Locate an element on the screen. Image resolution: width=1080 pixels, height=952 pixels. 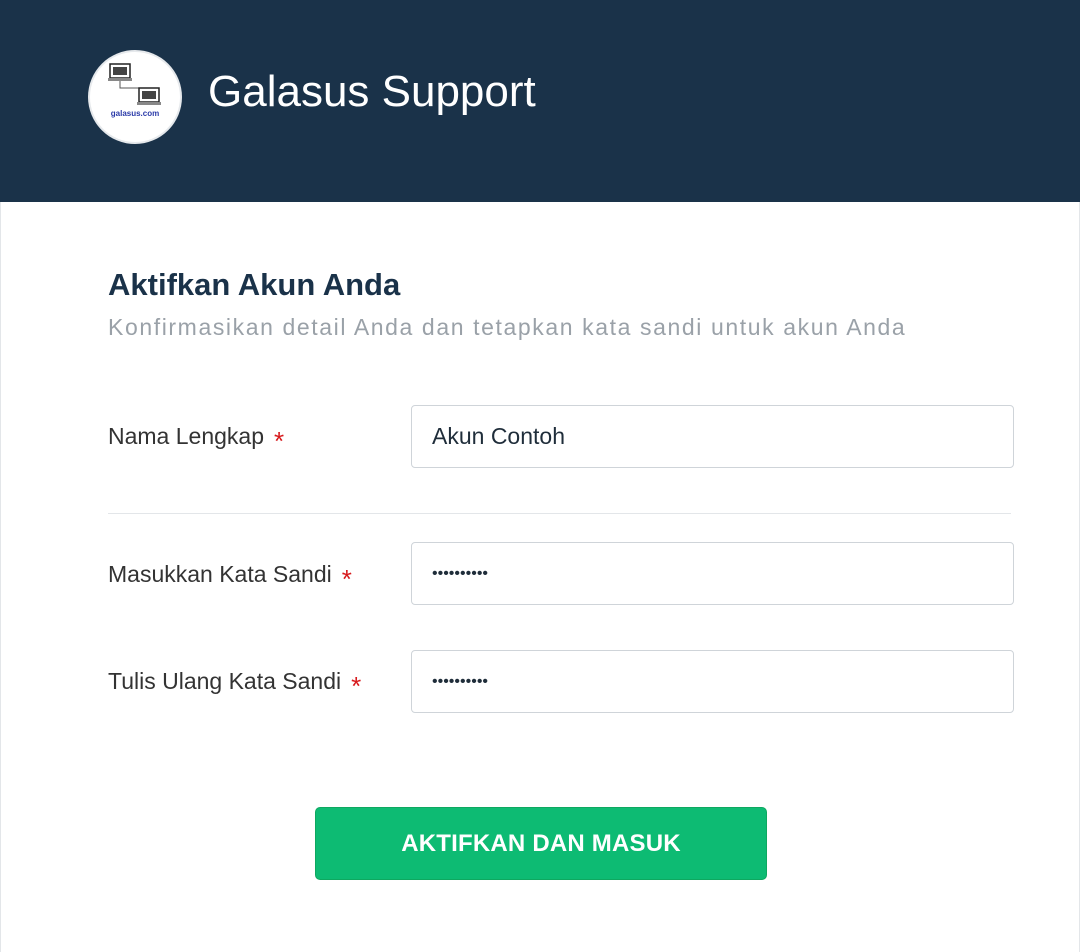
password-label-text: Masukkan Kata Sandi is located at coordinates (220, 574).